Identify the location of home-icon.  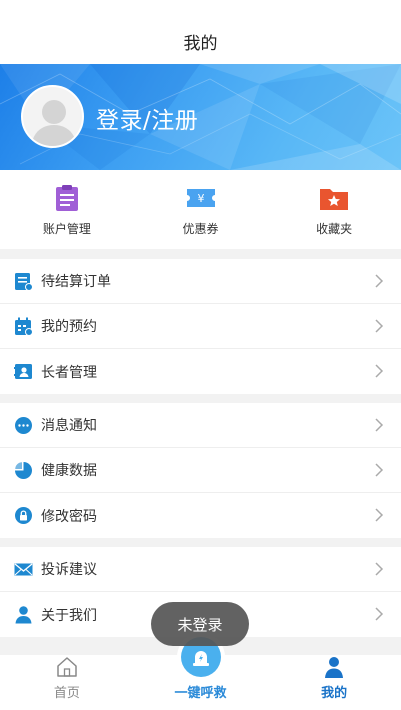
(67, 667).